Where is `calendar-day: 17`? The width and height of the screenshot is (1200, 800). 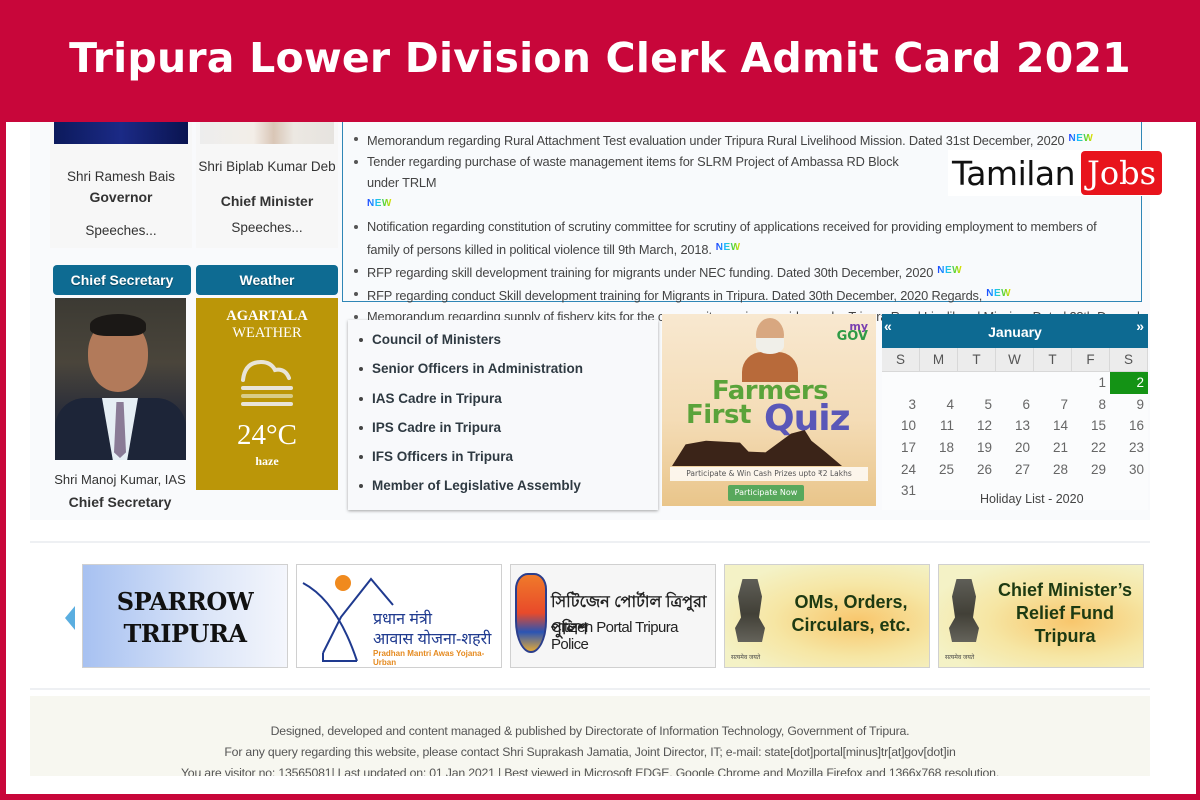 calendar-day: 17 is located at coordinates (901, 448).